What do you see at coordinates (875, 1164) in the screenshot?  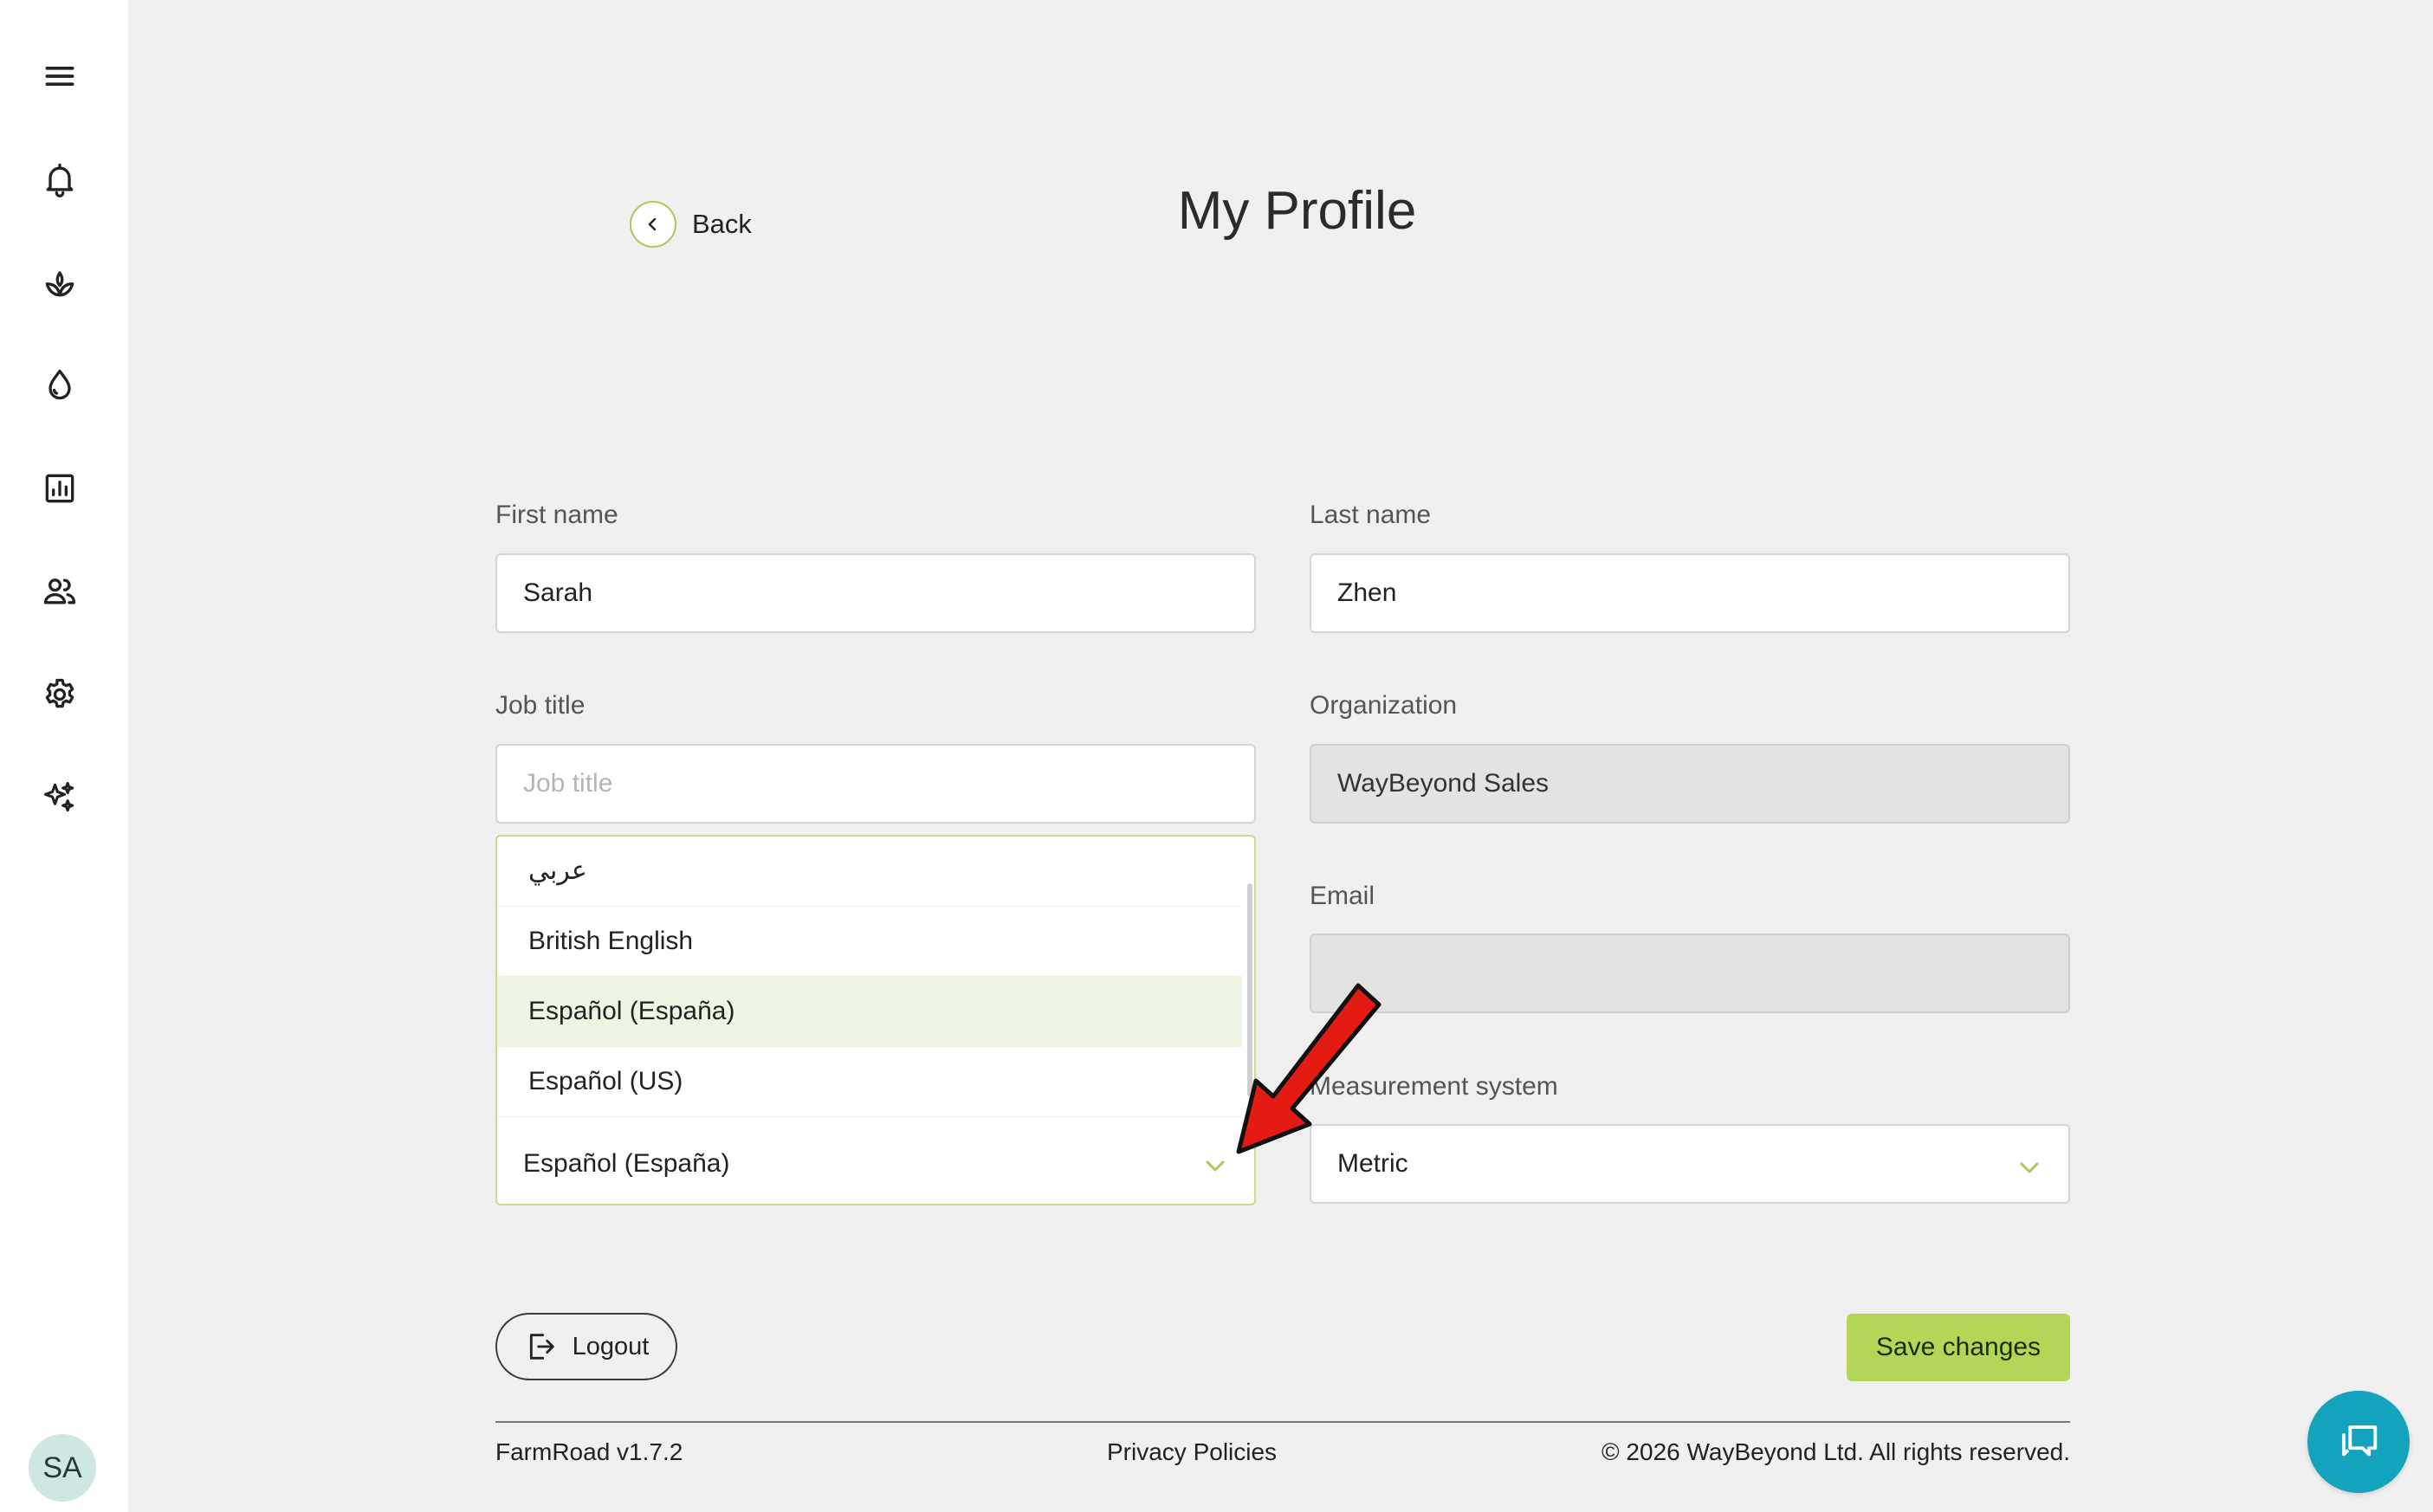 I see `language-select: Español (España)` at bounding box center [875, 1164].